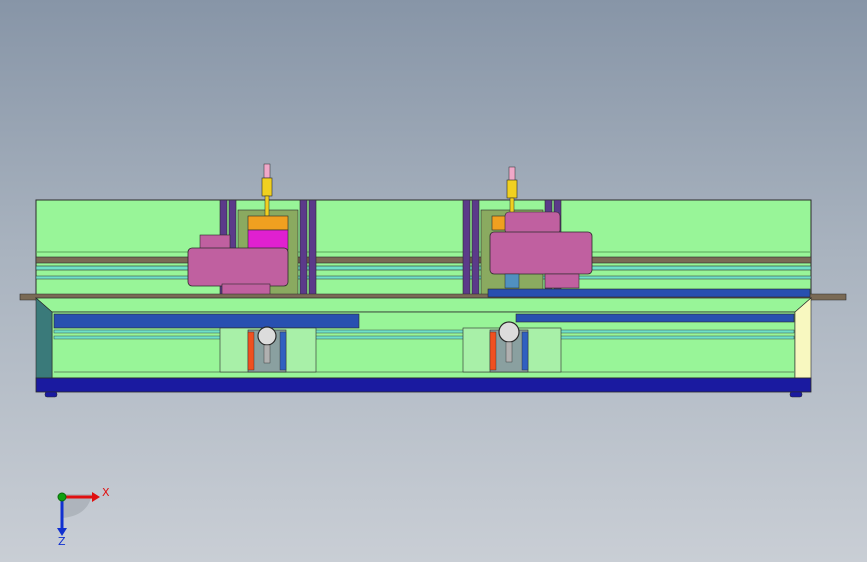 This screenshot has height=562, width=867. What do you see at coordinates (62, 541) in the screenshot?
I see `z-axis-label: Z` at bounding box center [62, 541].